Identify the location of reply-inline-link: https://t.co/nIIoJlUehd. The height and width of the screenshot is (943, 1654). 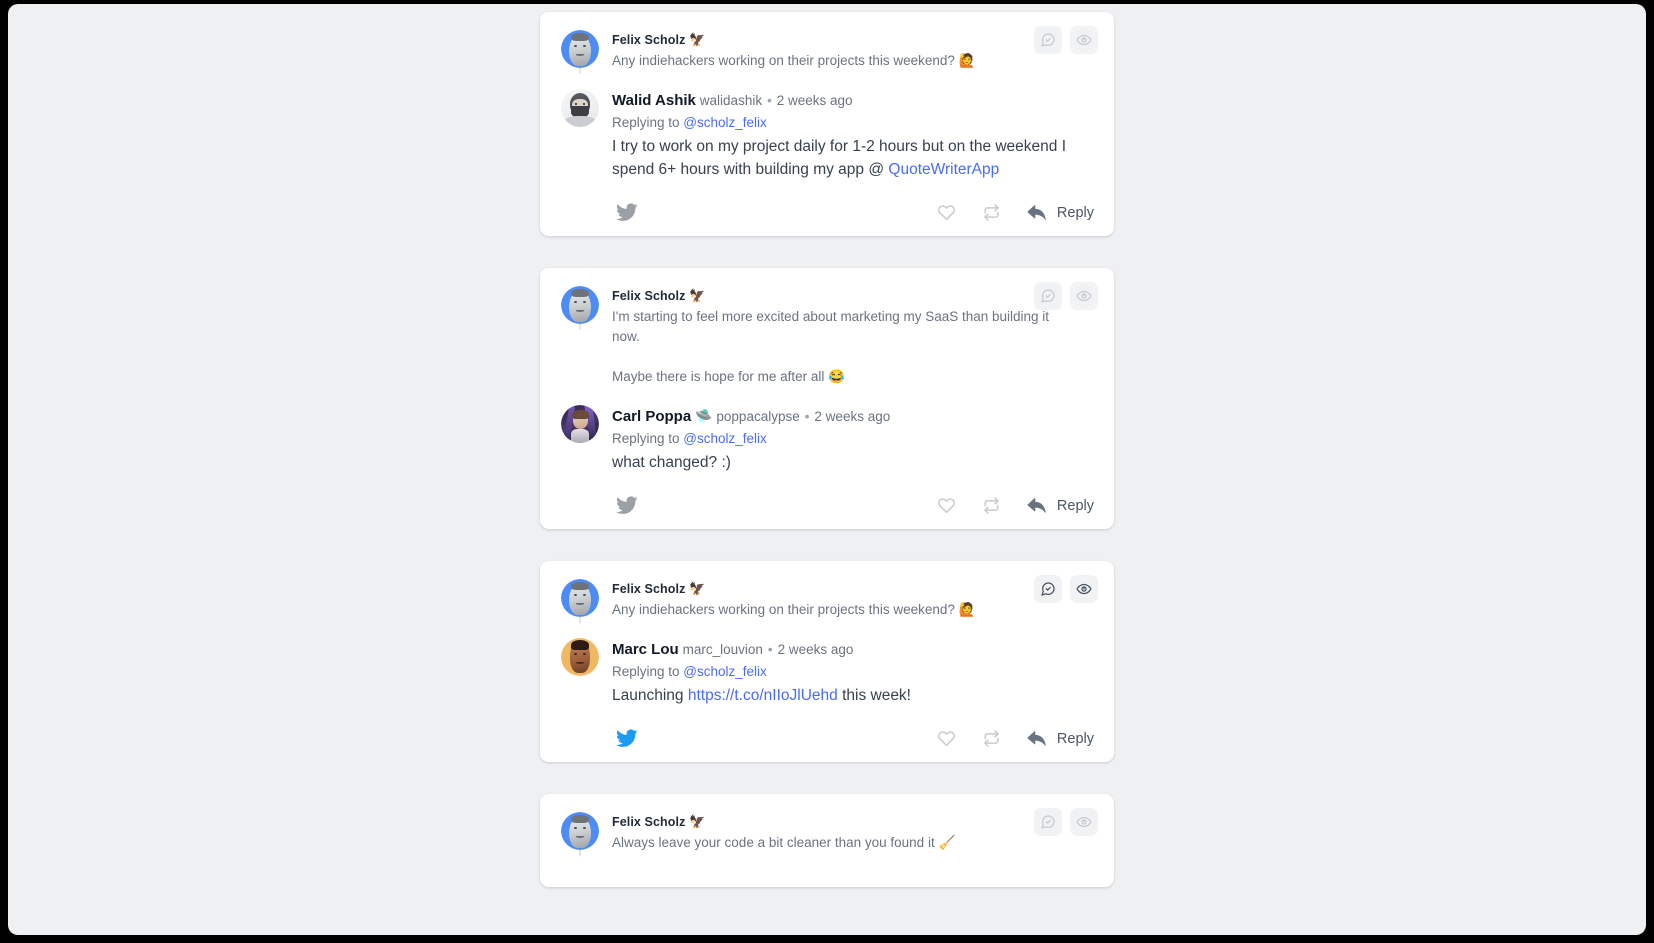
(763, 695).